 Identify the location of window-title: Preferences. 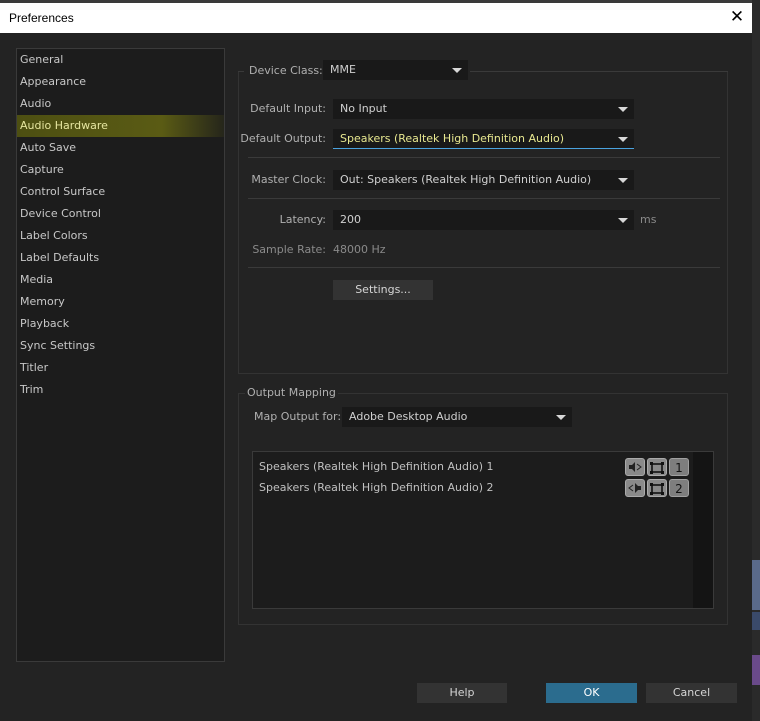
(41, 18).